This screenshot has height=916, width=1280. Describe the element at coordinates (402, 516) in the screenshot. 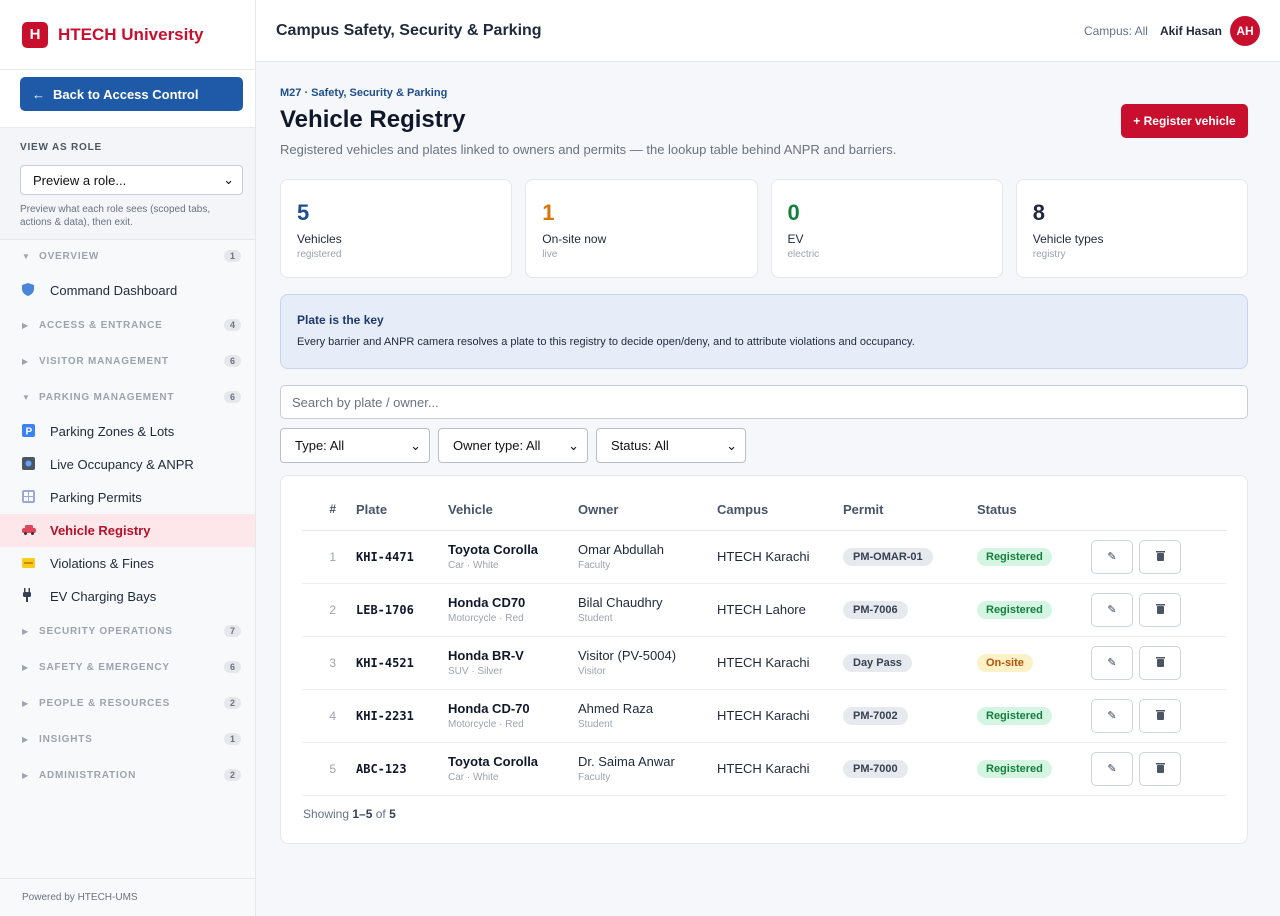

I see `column-header: Plate` at that location.